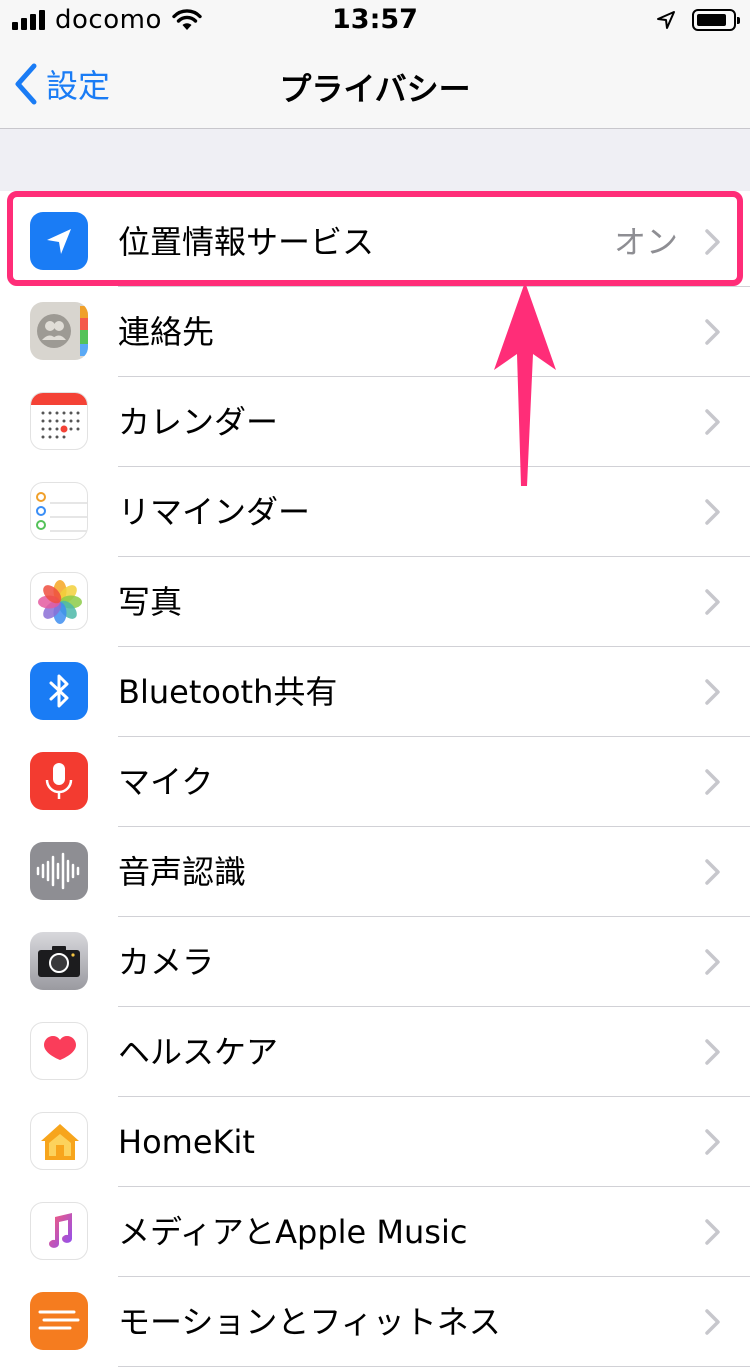 Image resolution: width=750 pixels, height=1367 pixels. I want to click on row-photos: 写真, so click(375, 602).